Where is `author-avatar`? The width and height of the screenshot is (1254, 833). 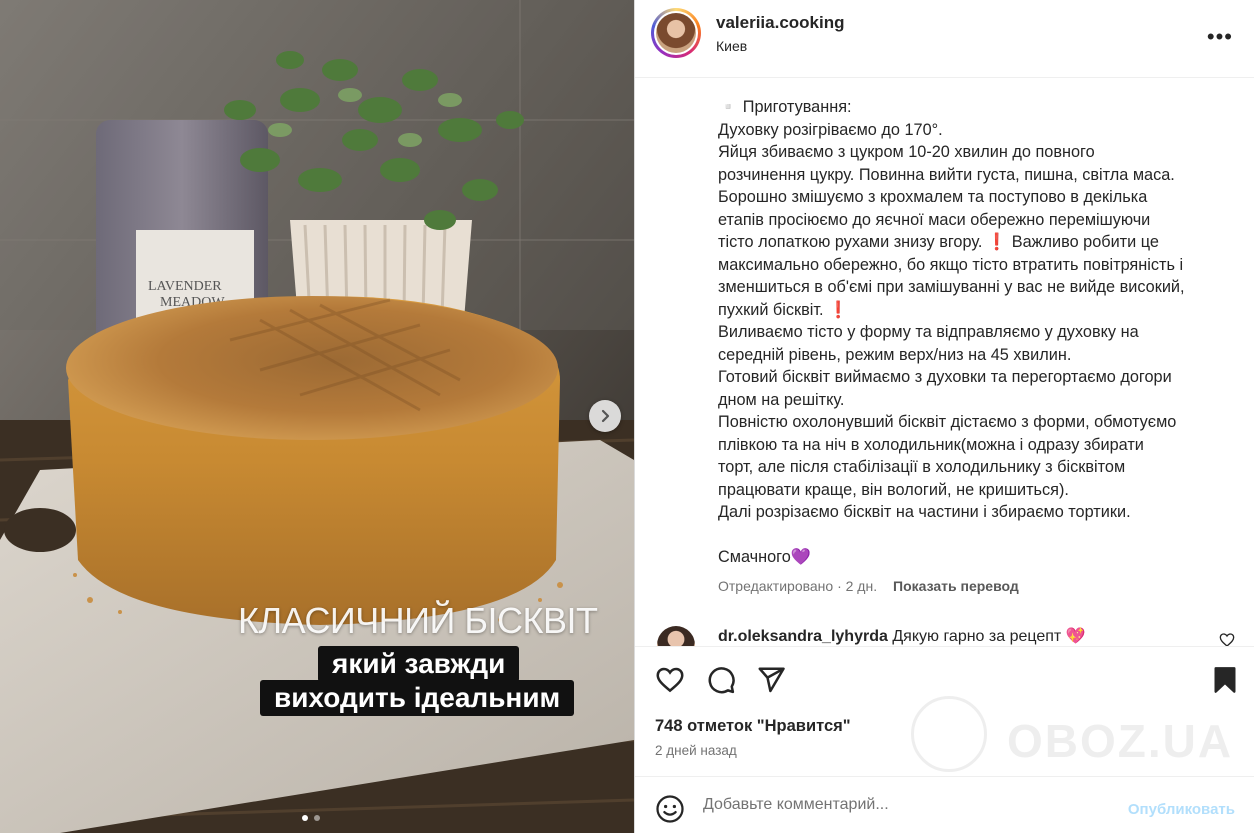 author-avatar is located at coordinates (676, 33).